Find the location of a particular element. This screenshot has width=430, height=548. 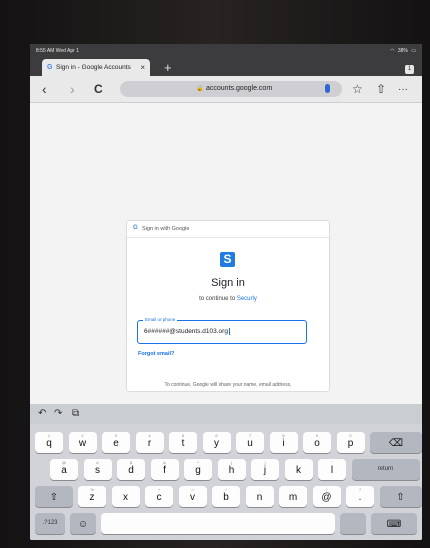

address-bar: 🔒 accounts.google.com is located at coordinates (231, 89).